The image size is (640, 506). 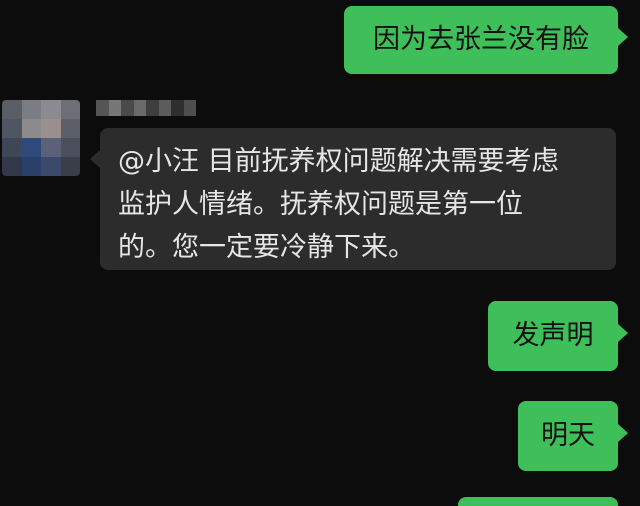 I want to click on message-text: 发声明, so click(x=553, y=335).